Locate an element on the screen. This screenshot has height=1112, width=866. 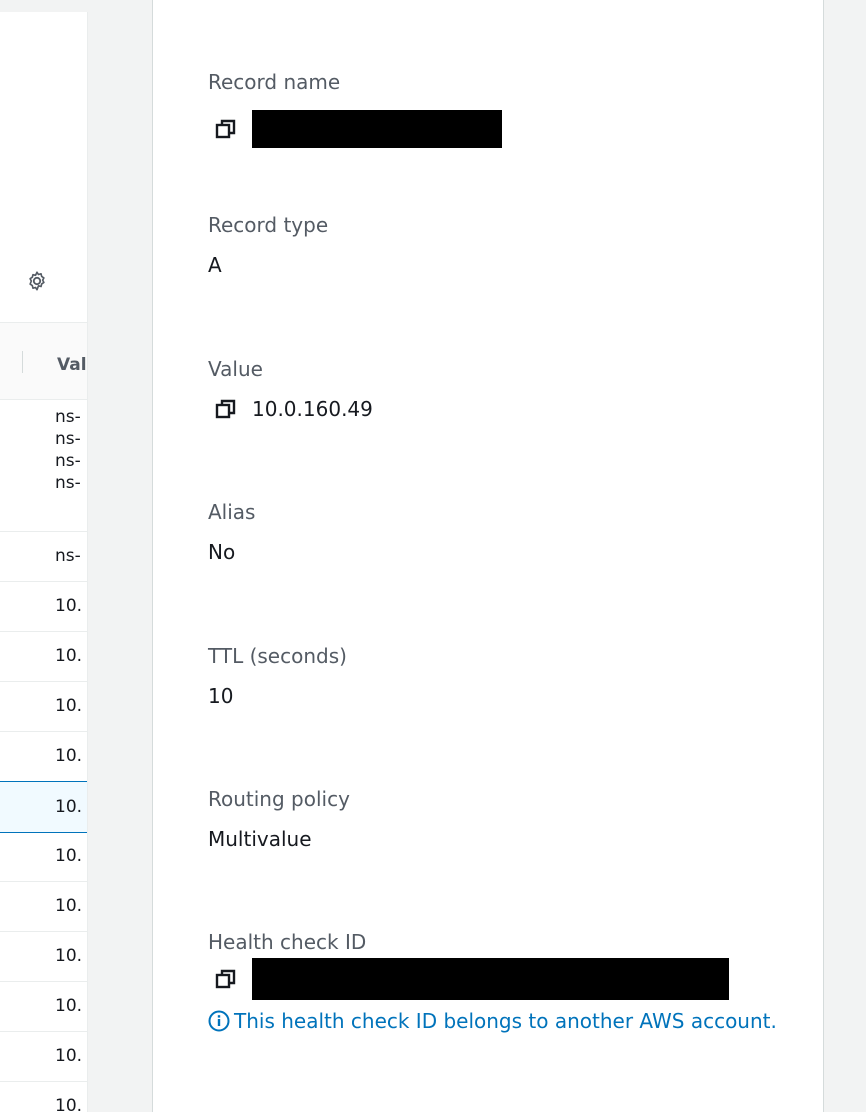
ttl-field: TTL (seconds) 10 is located at coordinates (277, 676).